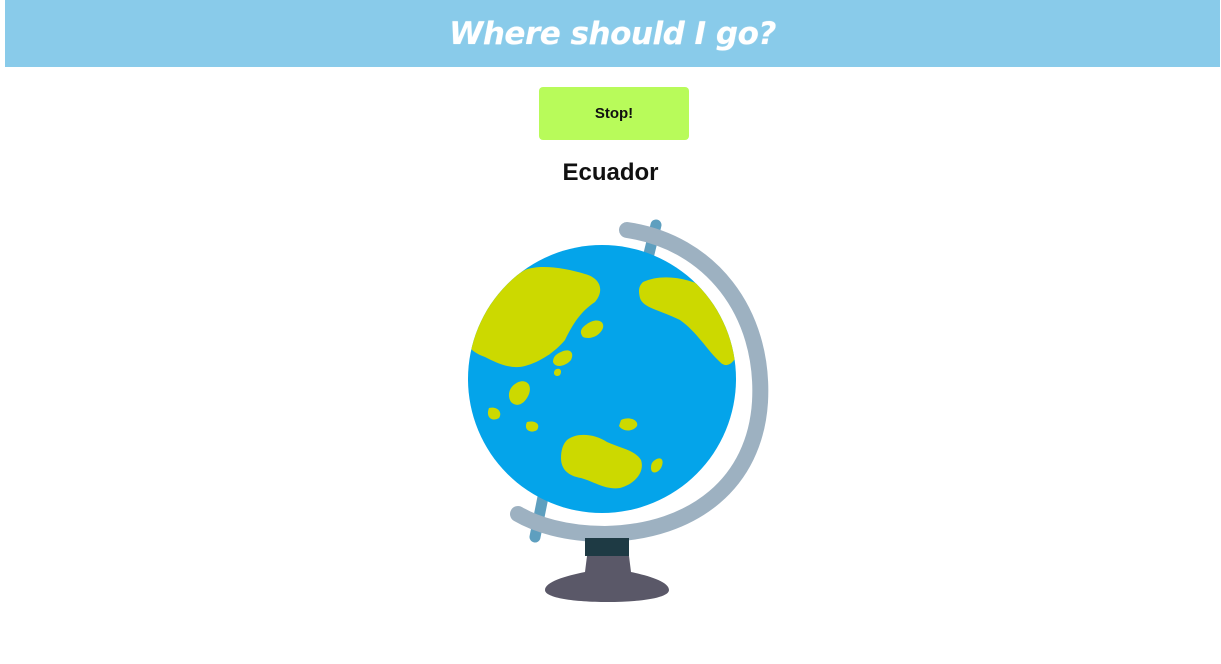  I want to click on app-header: Where should I go?, so click(612, 33).